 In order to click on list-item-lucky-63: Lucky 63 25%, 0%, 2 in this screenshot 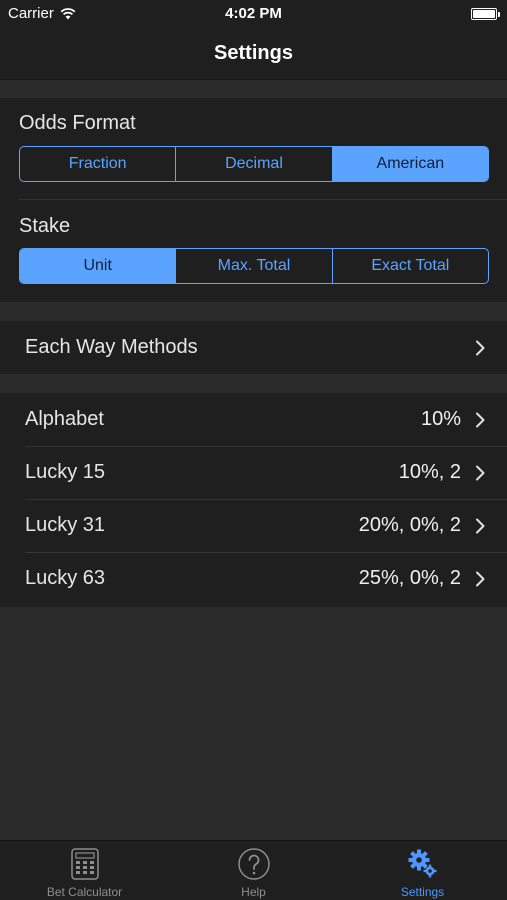, I will do `click(253, 578)`.